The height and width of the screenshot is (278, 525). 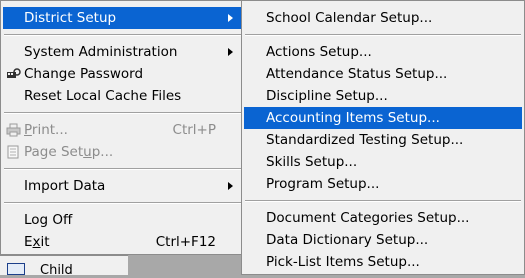 I want to click on menu-item-print: Print... Ctrl+P, so click(x=122, y=130).